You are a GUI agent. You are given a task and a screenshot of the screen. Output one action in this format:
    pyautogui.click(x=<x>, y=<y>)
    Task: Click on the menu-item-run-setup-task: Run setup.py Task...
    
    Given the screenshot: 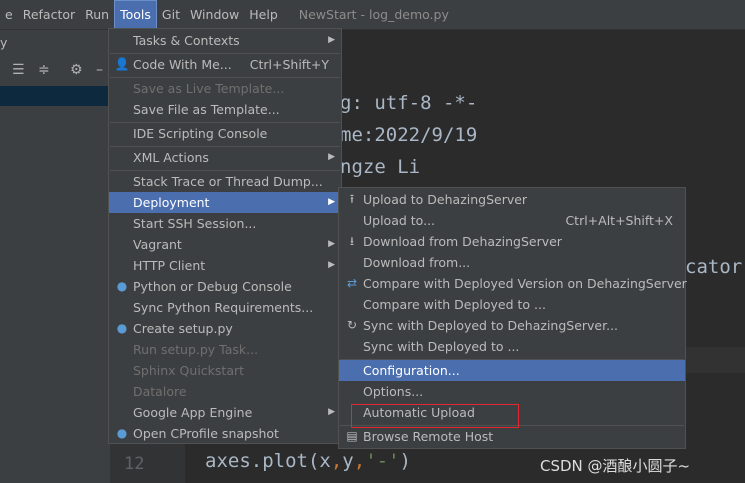 What is the action you would take?
    pyautogui.click(x=196, y=349)
    